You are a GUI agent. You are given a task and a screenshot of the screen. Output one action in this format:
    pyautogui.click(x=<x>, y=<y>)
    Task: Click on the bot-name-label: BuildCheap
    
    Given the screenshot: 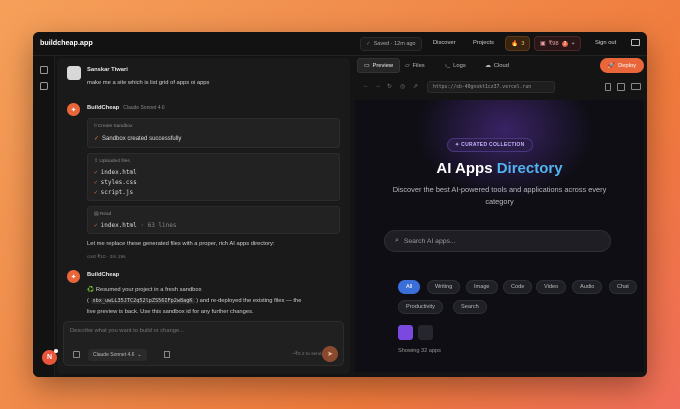 What is the action you would take?
    pyautogui.click(x=103, y=108)
    